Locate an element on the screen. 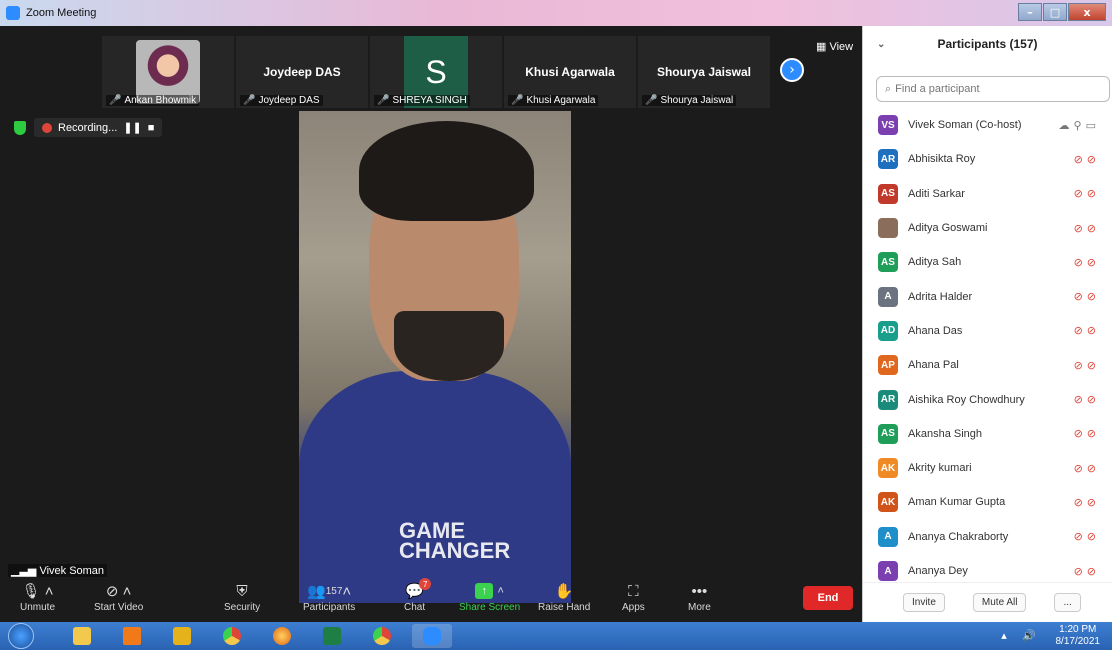 The image size is (1112, 650). system-tray: ▴ 🔊 is located at coordinates (1021, 635).